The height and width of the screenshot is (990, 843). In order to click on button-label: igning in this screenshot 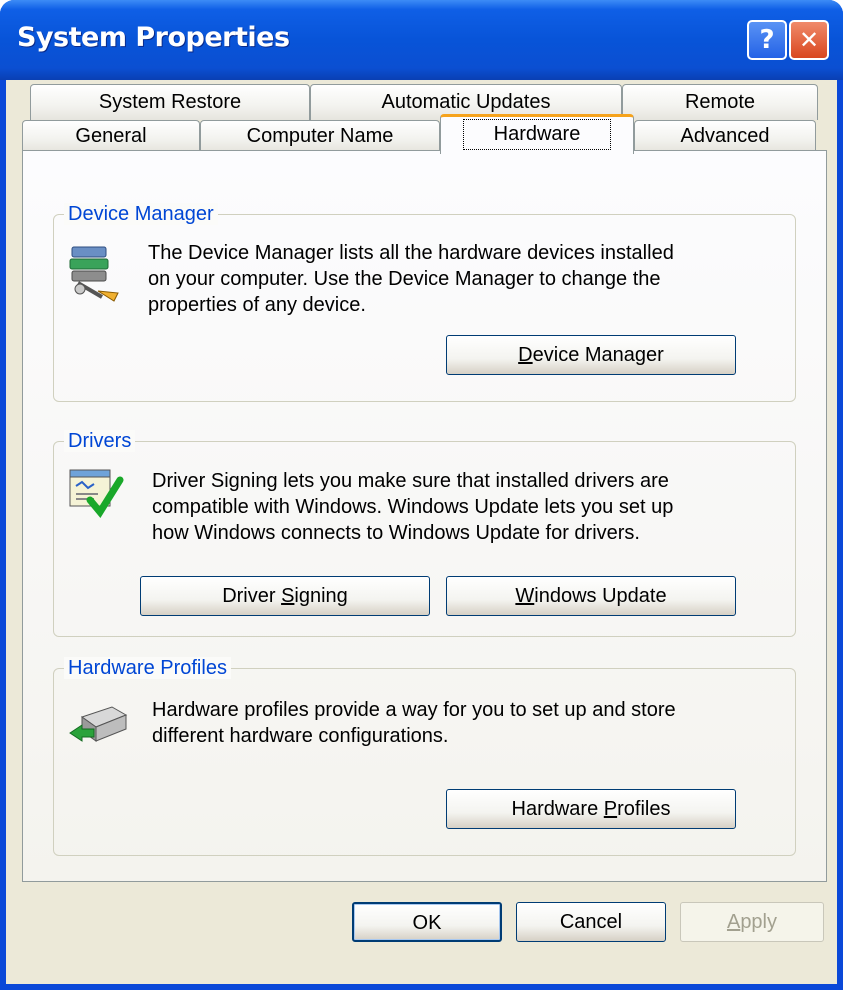, I will do `click(321, 596)`.